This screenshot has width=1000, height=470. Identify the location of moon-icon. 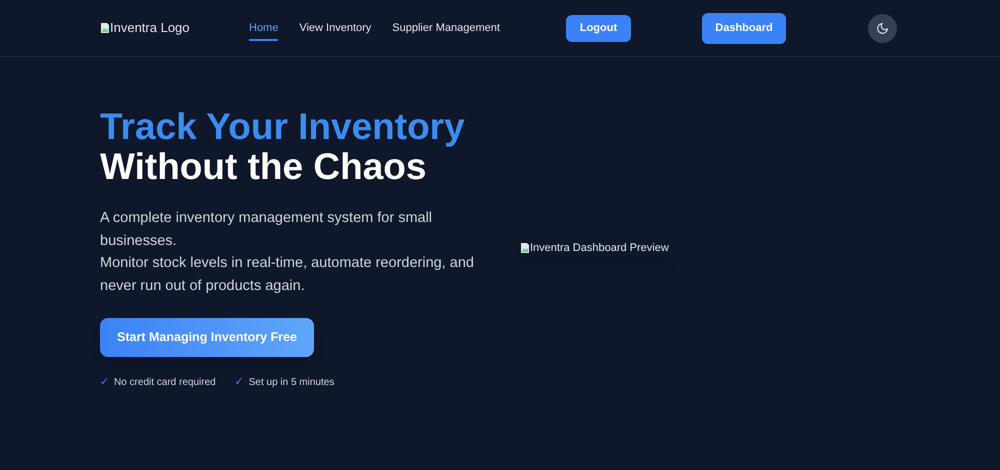
(882, 28).